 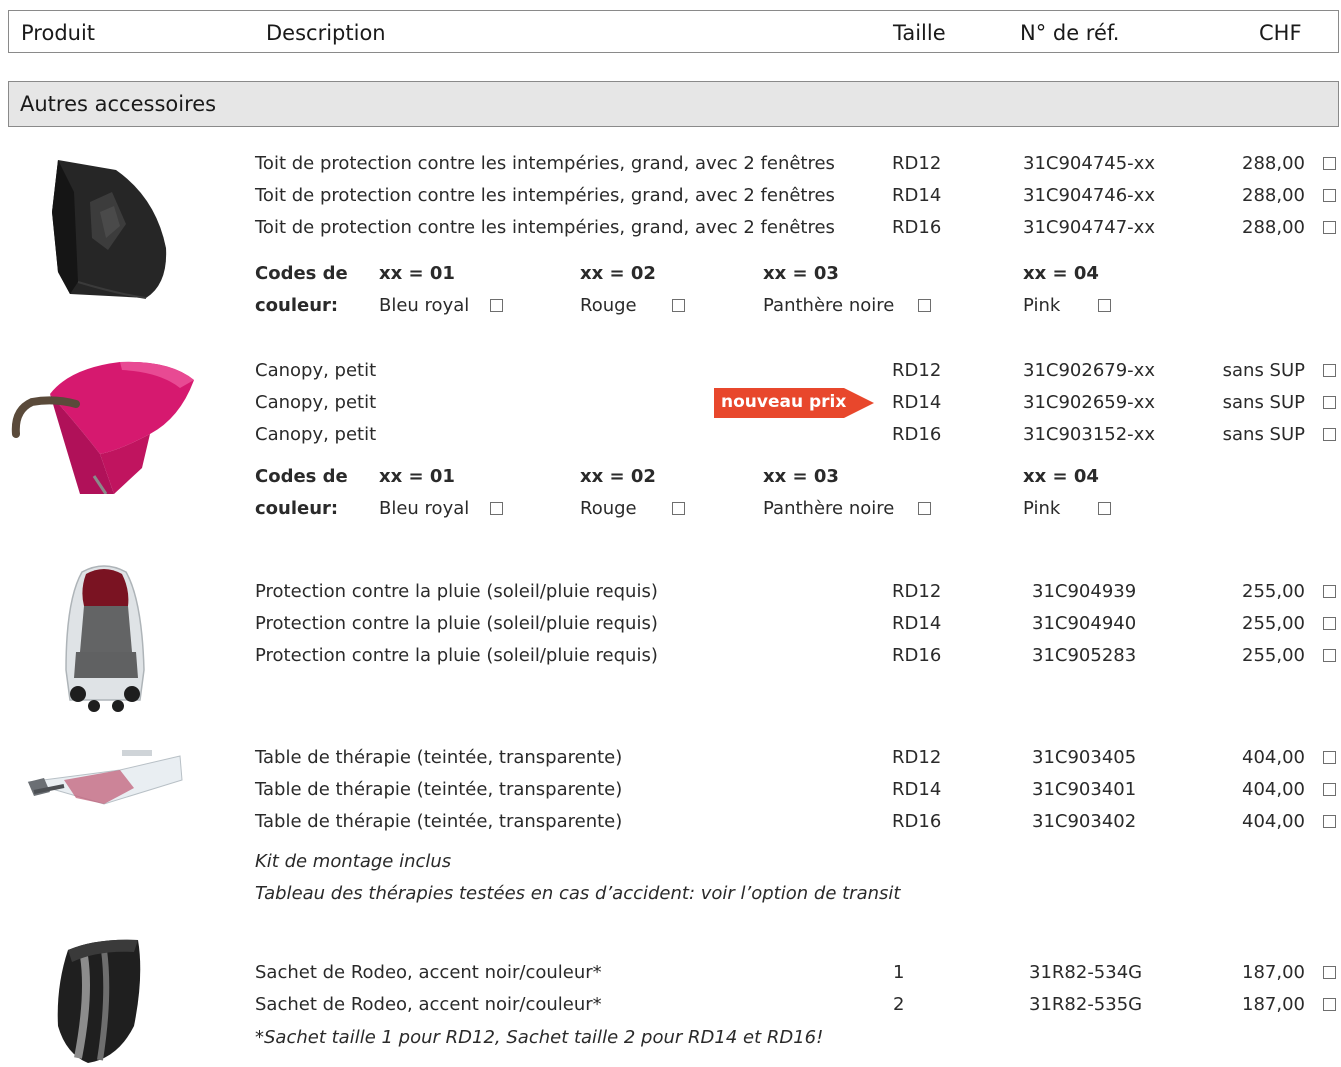 What do you see at coordinates (899, 972) in the screenshot?
I see `row-size: 1` at bounding box center [899, 972].